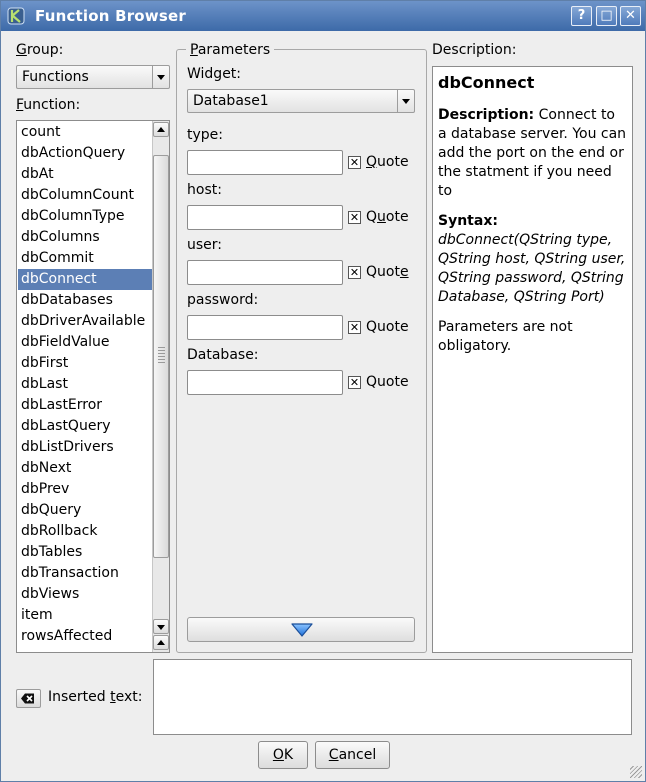 Image resolution: width=646 pixels, height=782 pixels. Describe the element at coordinates (85, 468) in the screenshot. I see `list-item: dbNext` at that location.